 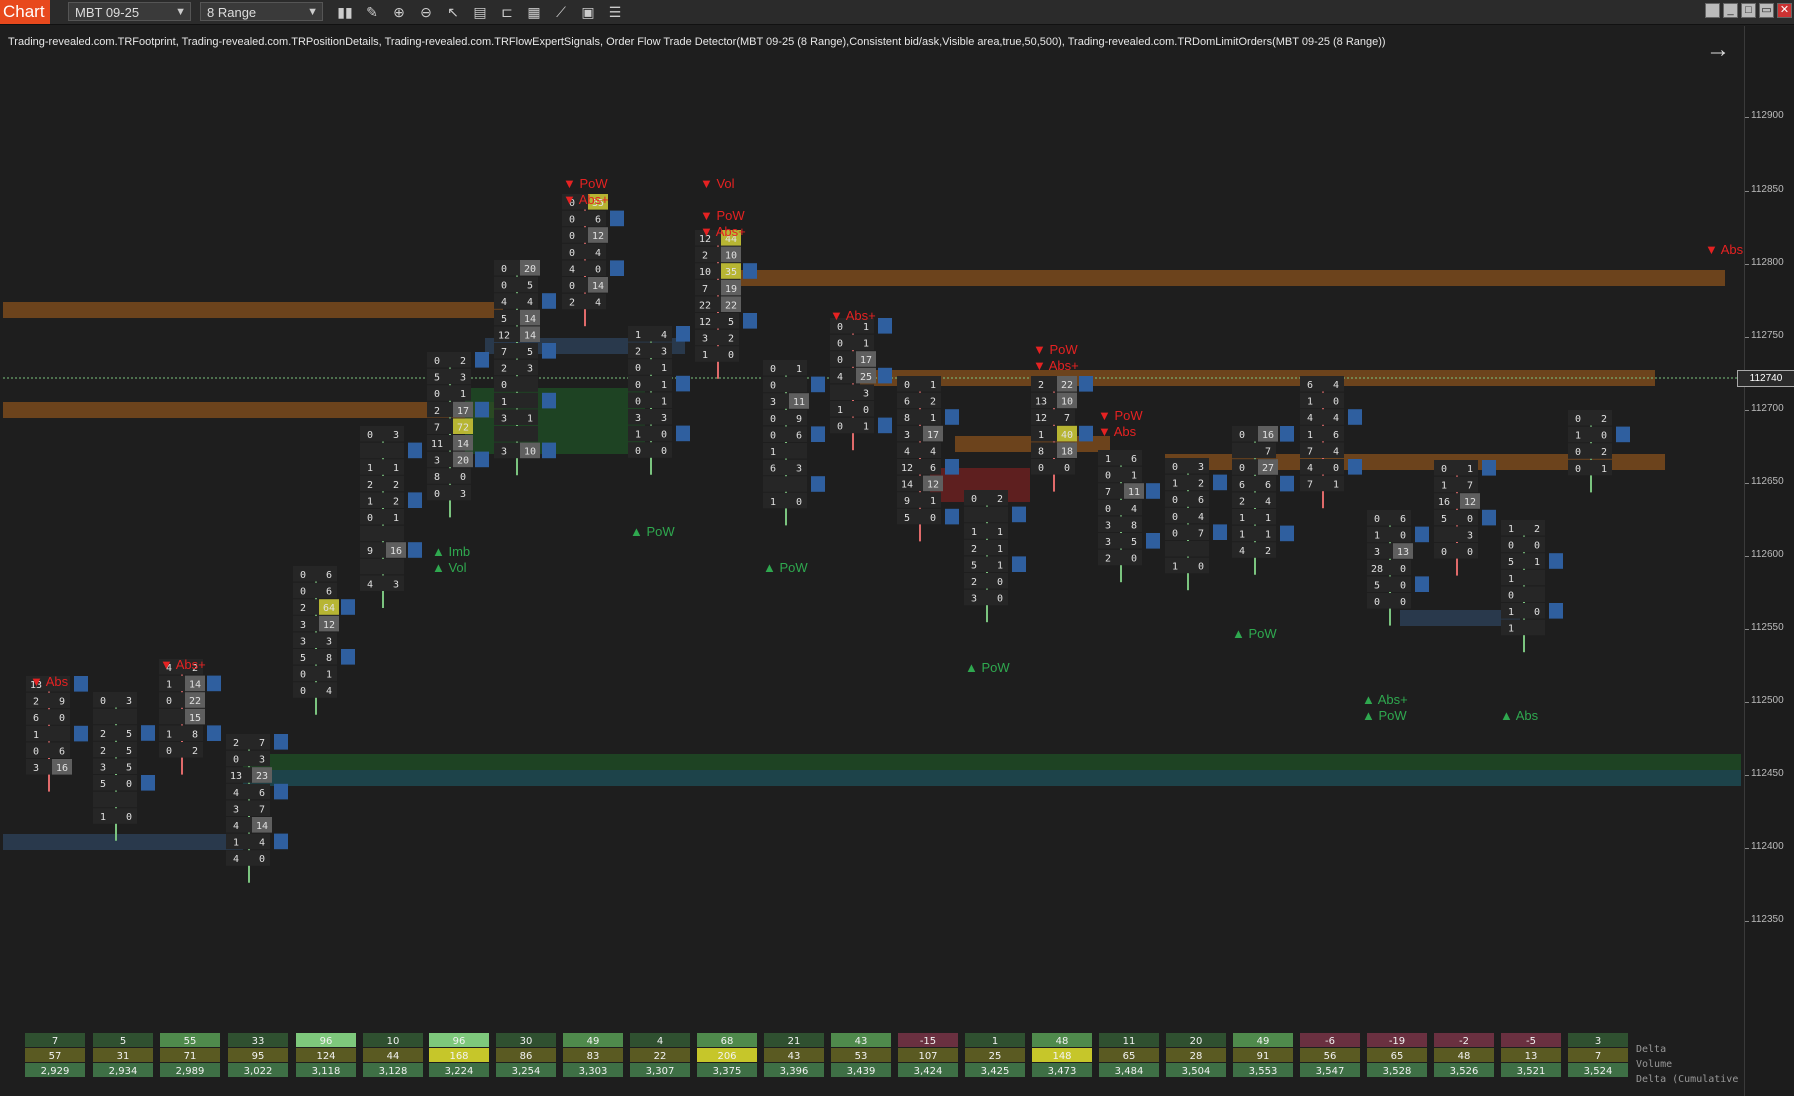 What do you see at coordinates (1398, 568) in the screenshot?
I see `footprint-bar: 0 6 1 0 3 13 28 0 5 0 0 0` at bounding box center [1398, 568].